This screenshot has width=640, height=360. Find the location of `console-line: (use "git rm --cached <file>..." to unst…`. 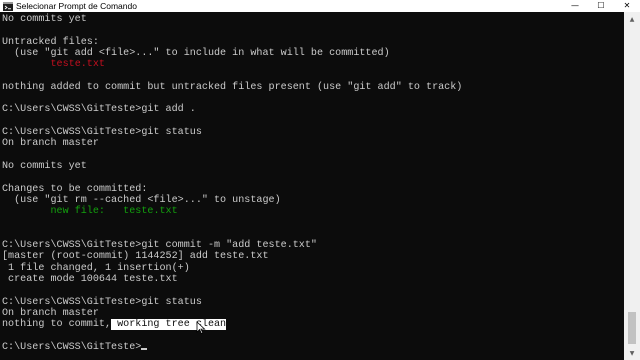

console-line: (use "git rm --cached <file>..." to unst… is located at coordinates (141, 200).